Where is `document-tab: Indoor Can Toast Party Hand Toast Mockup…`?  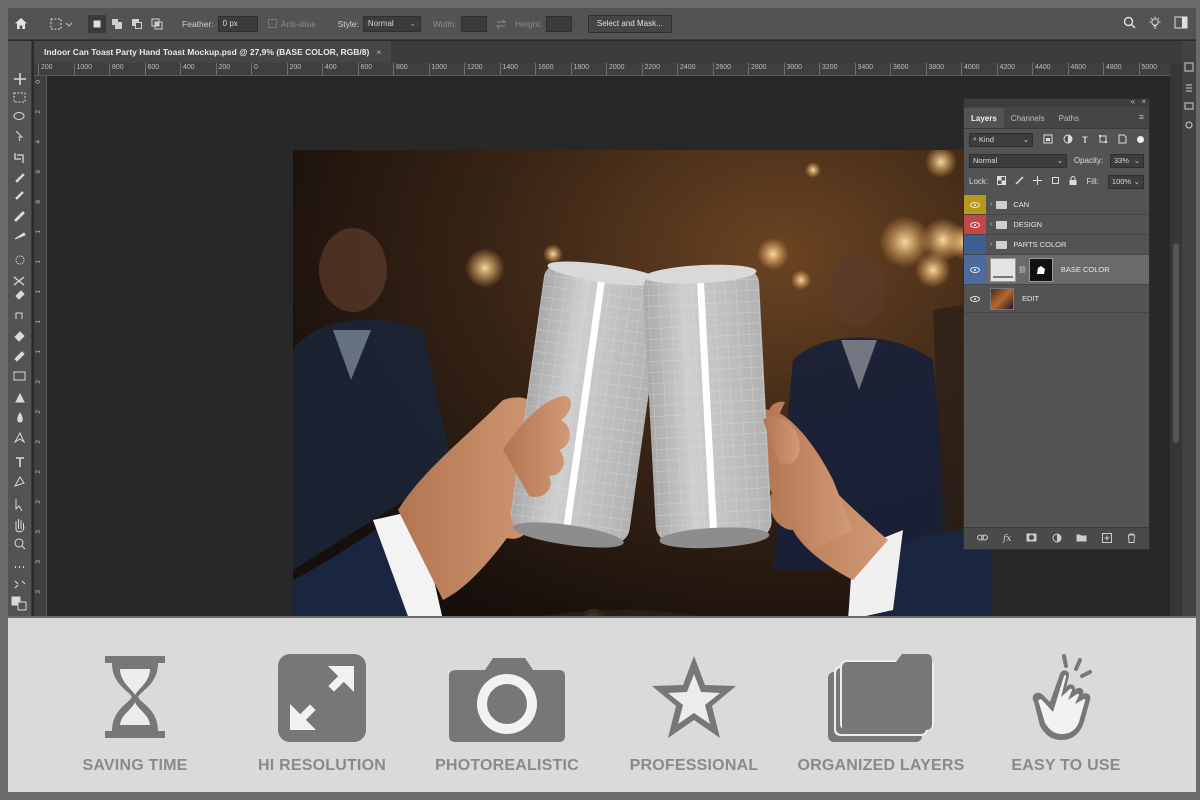 document-tab: Indoor Can Toast Party Hand Toast Mockup… is located at coordinates (213, 52).